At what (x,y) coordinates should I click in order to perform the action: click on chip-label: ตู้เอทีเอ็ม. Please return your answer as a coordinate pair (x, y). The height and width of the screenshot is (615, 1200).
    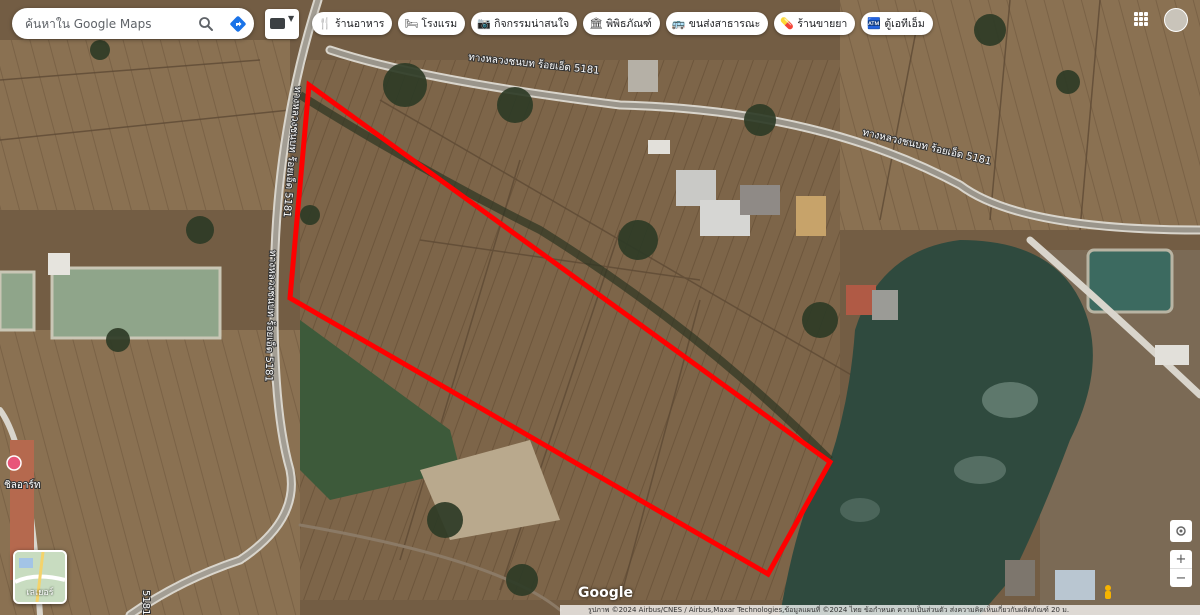
    Looking at the image, I should click on (904, 24).